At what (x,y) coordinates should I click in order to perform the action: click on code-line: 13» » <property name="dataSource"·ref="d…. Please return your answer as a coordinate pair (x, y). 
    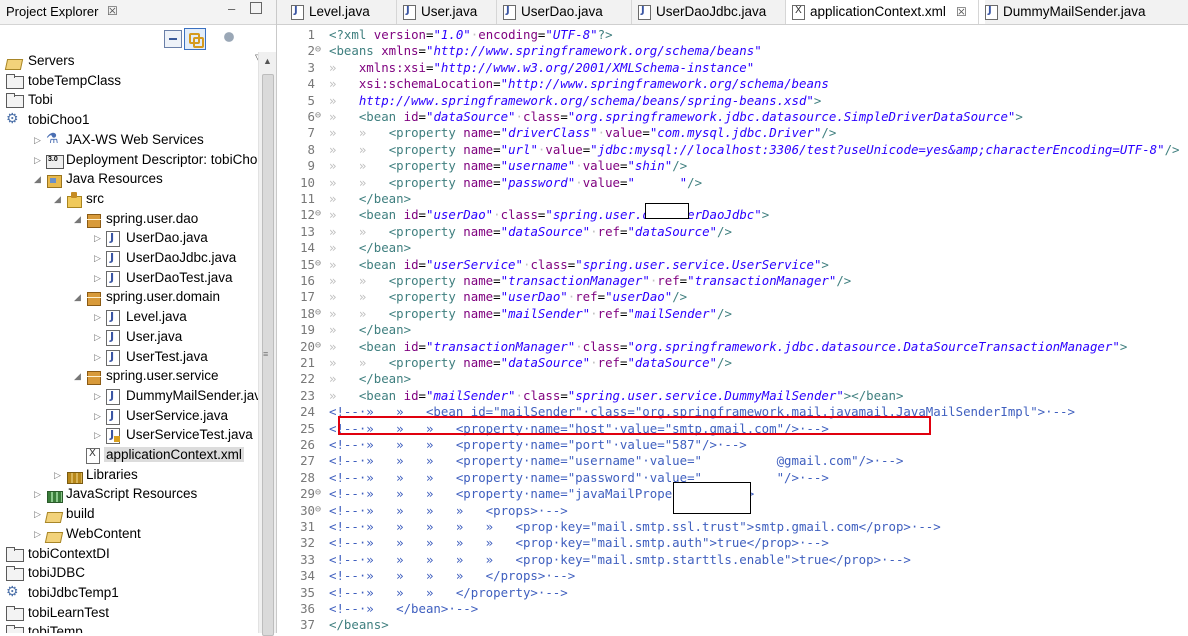
    Looking at the image, I should click on (732, 232).